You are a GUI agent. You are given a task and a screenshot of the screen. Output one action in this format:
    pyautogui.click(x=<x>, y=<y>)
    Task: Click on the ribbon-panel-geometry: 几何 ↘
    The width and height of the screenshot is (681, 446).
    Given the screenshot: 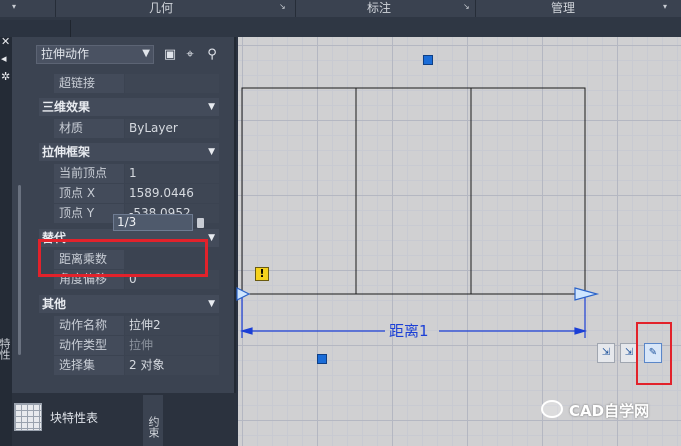 What is the action you would take?
    pyautogui.click(x=175, y=8)
    